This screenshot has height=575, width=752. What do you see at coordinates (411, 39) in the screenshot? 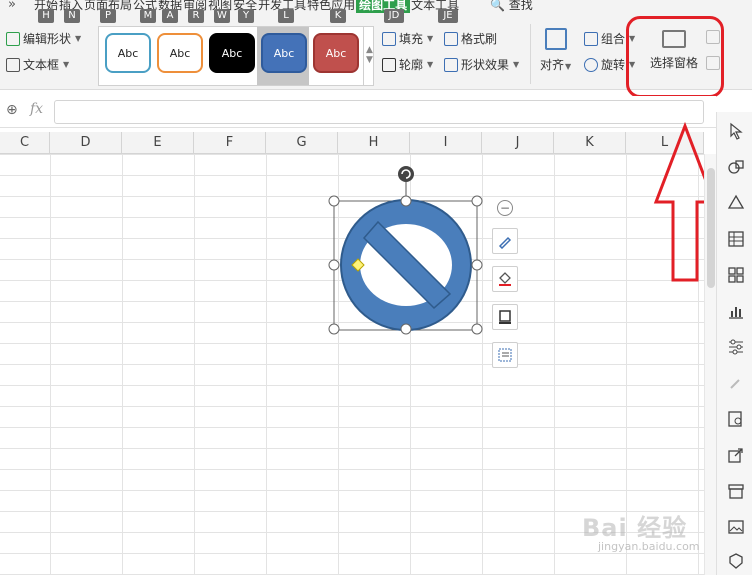
I see `fill-label: 填充` at bounding box center [411, 39].